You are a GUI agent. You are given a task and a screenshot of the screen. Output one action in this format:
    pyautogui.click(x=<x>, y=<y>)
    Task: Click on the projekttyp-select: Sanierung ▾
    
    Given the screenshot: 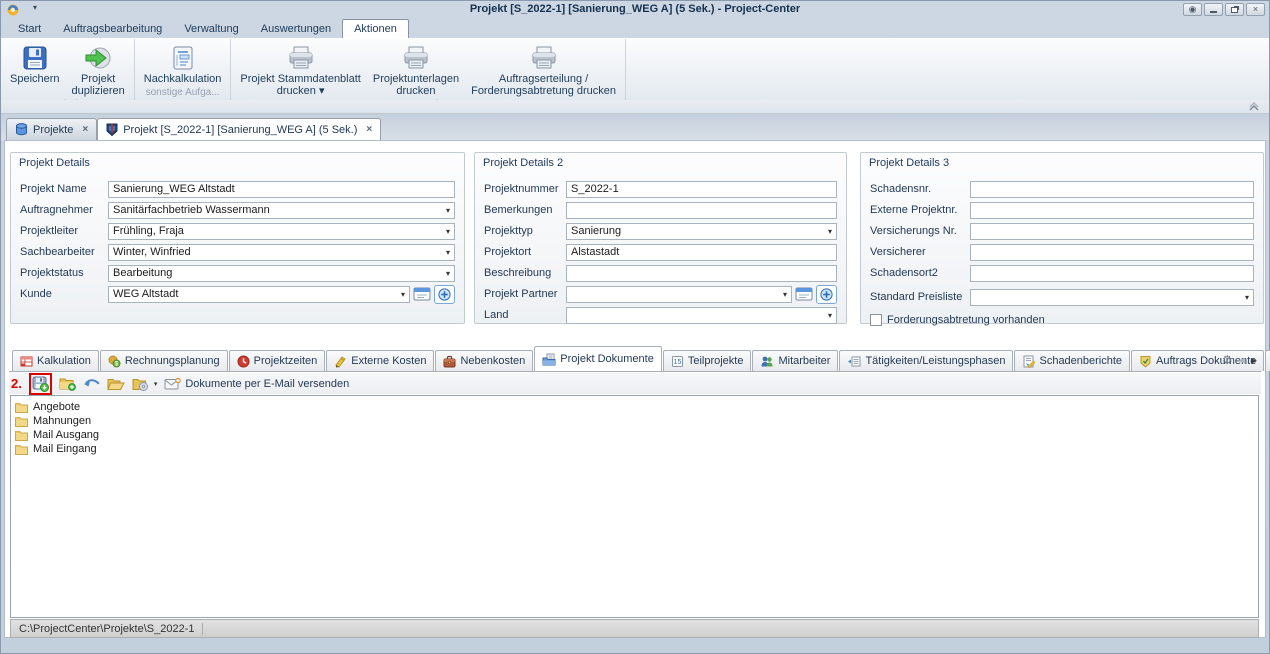 What is the action you would take?
    pyautogui.click(x=701, y=231)
    